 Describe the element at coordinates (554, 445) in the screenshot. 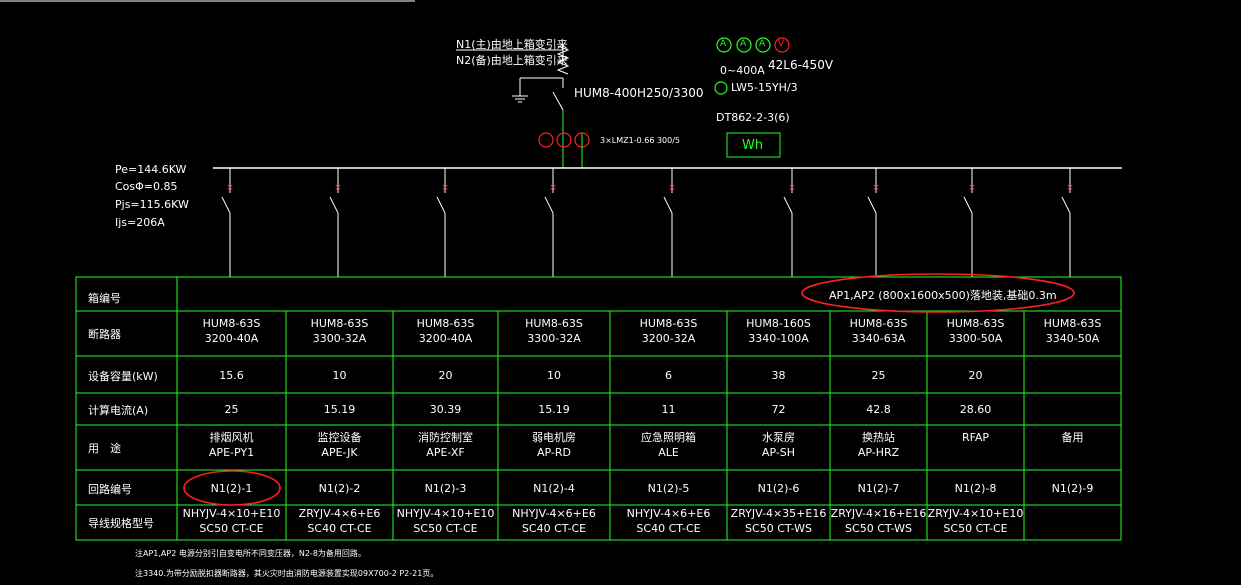

I see `cell-use: 弱电机房 AP-RD` at that location.